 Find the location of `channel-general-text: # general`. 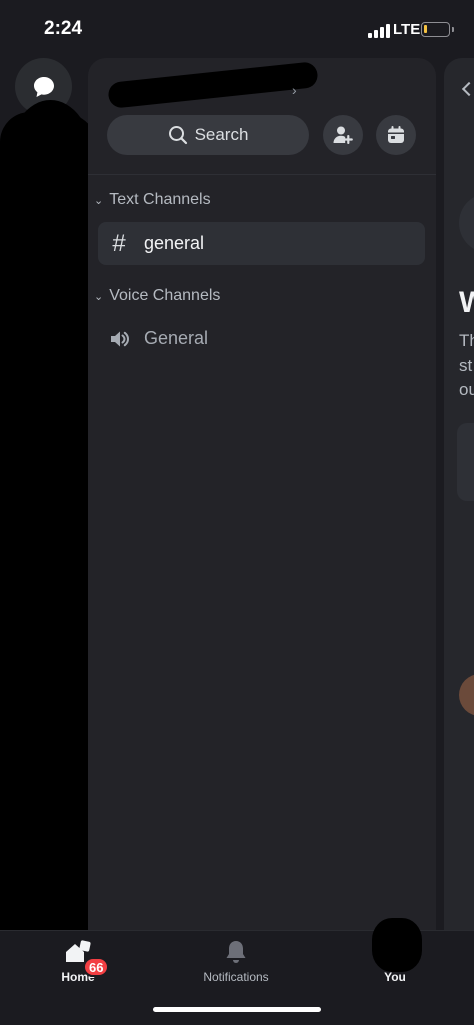

channel-general-text: # general is located at coordinates (261, 243).